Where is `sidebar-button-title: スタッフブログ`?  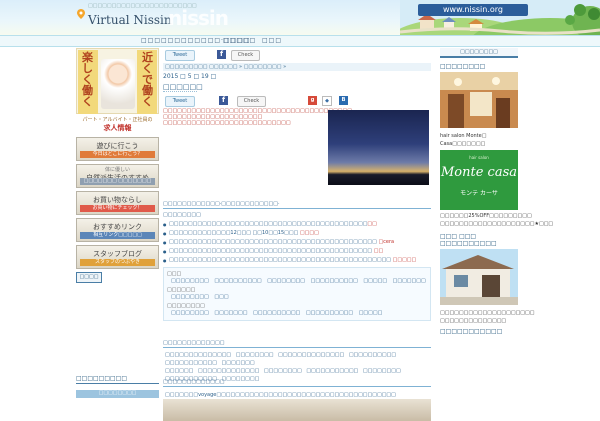
sidebar-button-title: スタッフブログ is located at coordinates (117, 254).